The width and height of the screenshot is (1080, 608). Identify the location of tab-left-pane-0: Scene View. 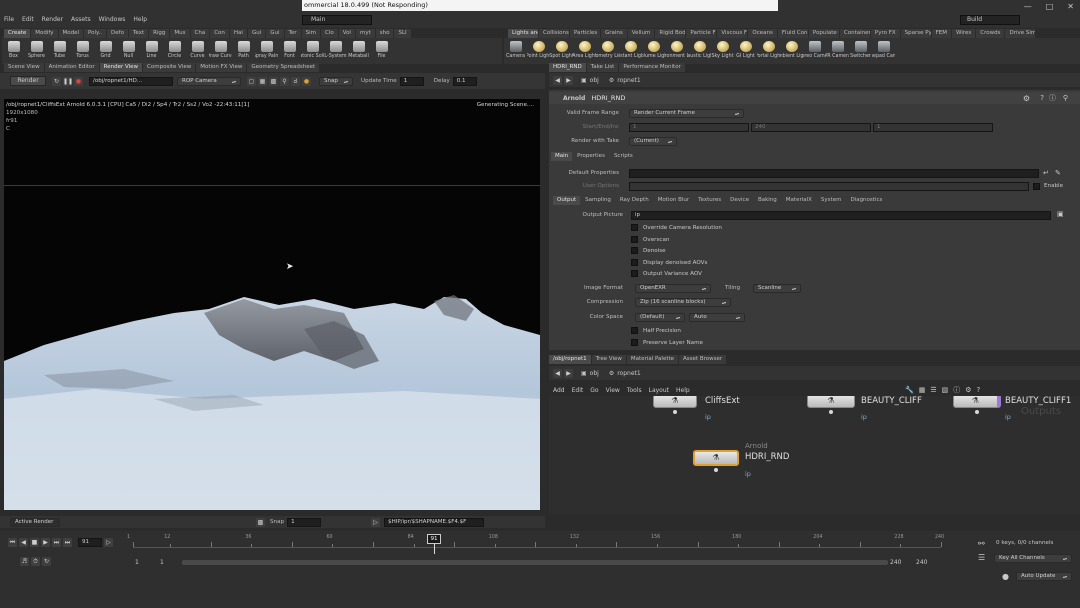
(24, 67).